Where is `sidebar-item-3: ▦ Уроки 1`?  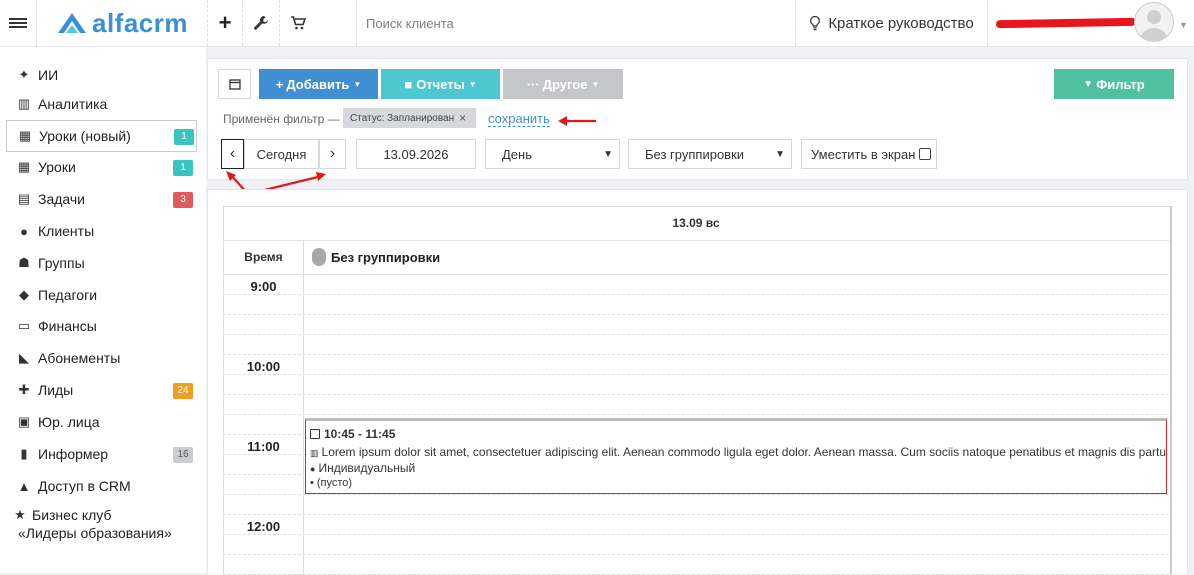 sidebar-item-3: ▦ Уроки 1 is located at coordinates (100, 167).